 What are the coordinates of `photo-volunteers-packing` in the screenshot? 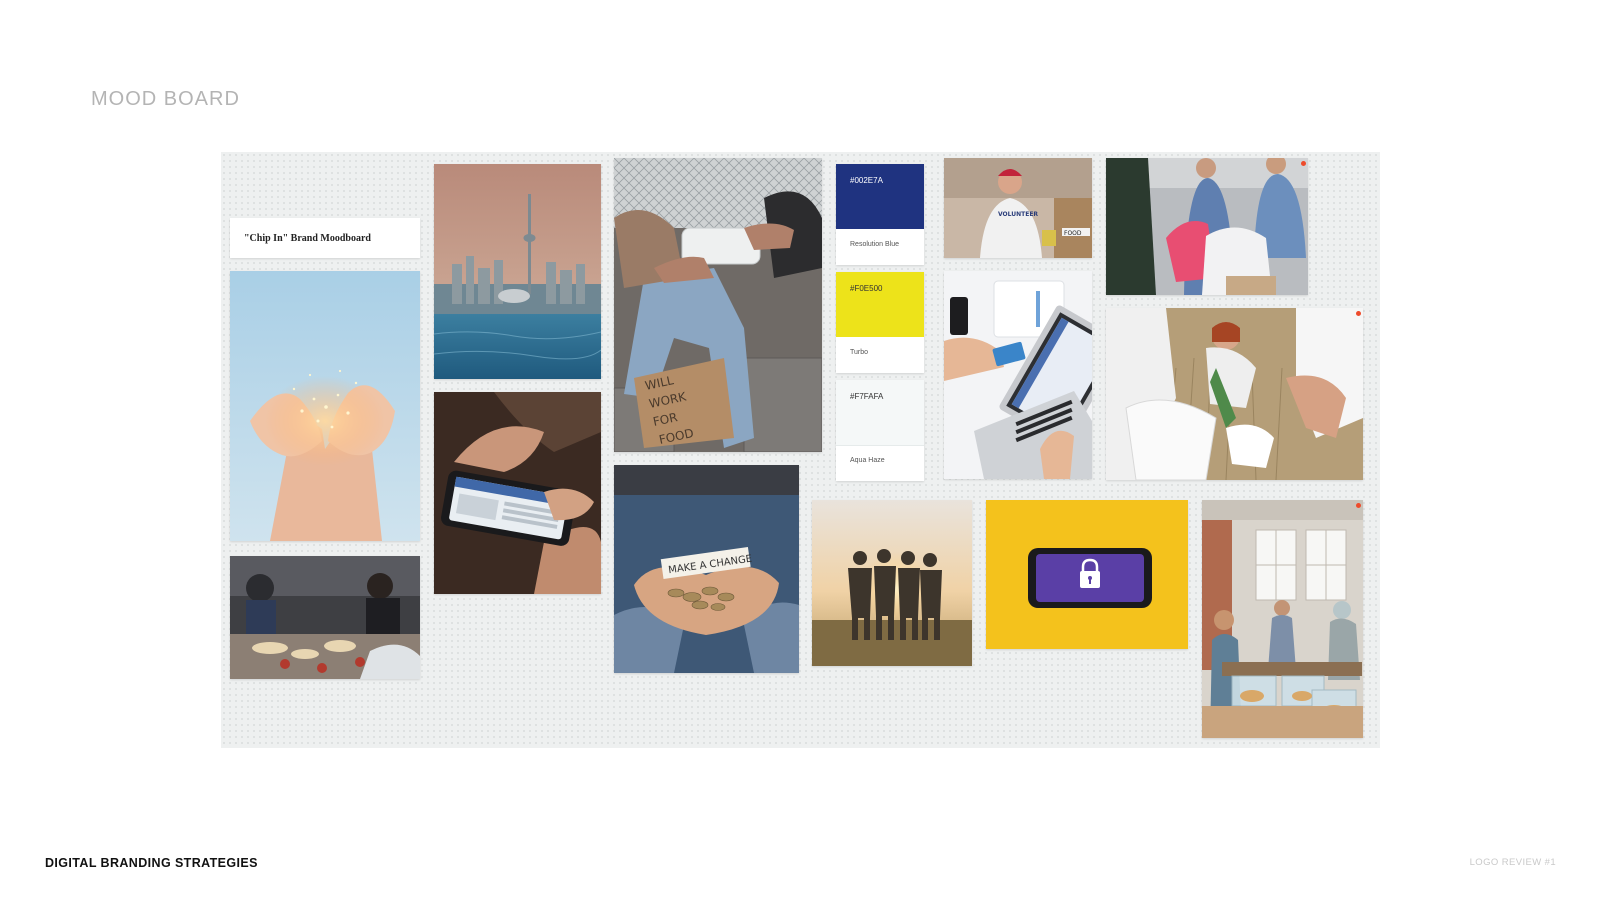 It's located at (1207, 226).